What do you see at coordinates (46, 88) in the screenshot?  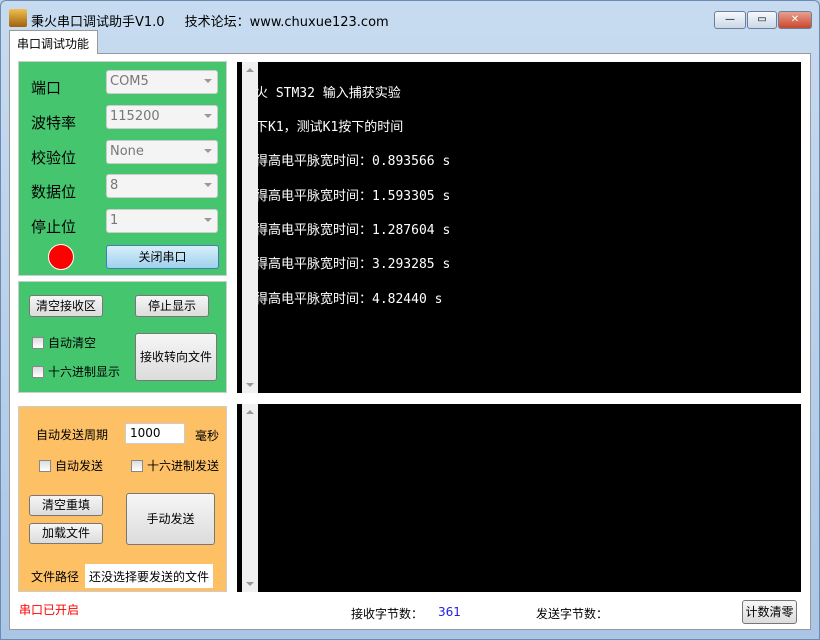 I see `port-label: 端口` at bounding box center [46, 88].